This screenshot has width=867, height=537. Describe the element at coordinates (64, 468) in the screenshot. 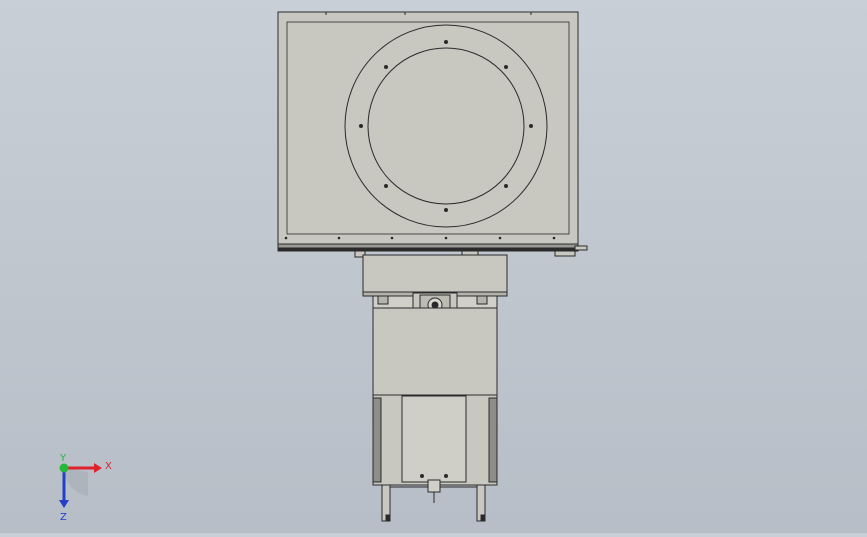

I see `y-axis-dot` at that location.